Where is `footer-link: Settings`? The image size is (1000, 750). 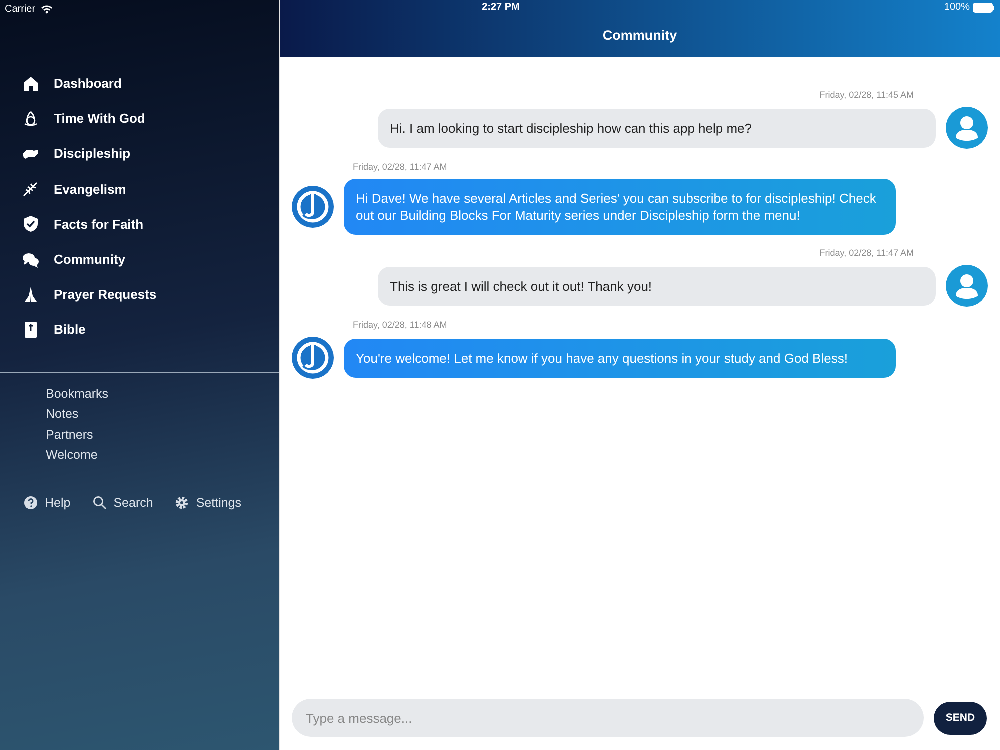 footer-link: Settings is located at coordinates (208, 503).